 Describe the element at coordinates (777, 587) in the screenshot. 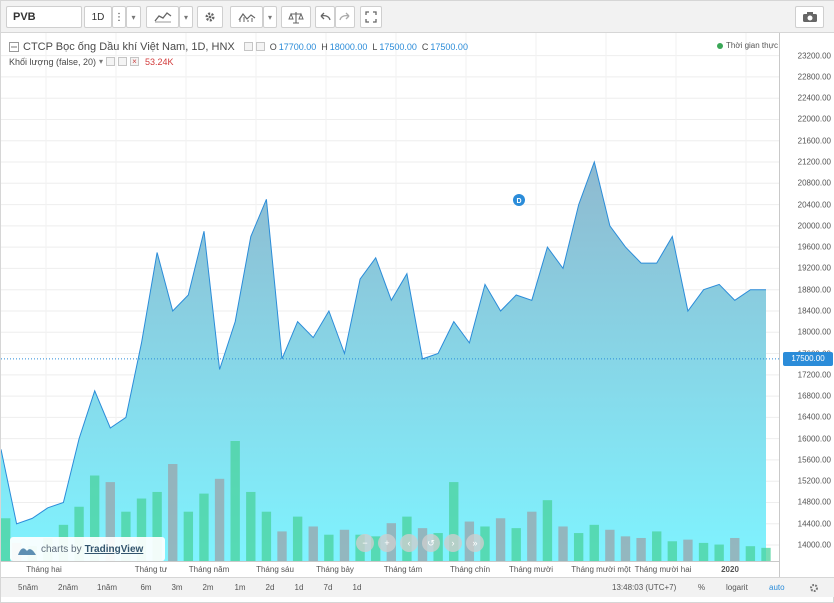

I see `auto-scale-toggle: auto` at that location.